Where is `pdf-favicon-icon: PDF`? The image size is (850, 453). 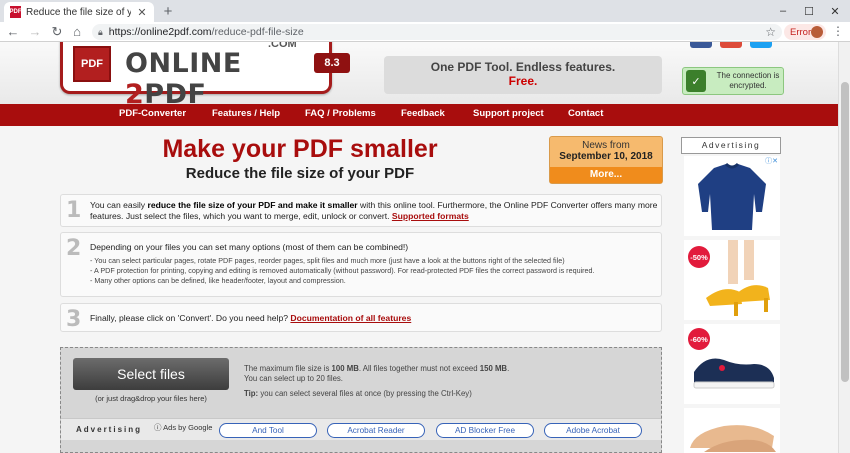 pdf-favicon-icon: PDF is located at coordinates (16, 12).